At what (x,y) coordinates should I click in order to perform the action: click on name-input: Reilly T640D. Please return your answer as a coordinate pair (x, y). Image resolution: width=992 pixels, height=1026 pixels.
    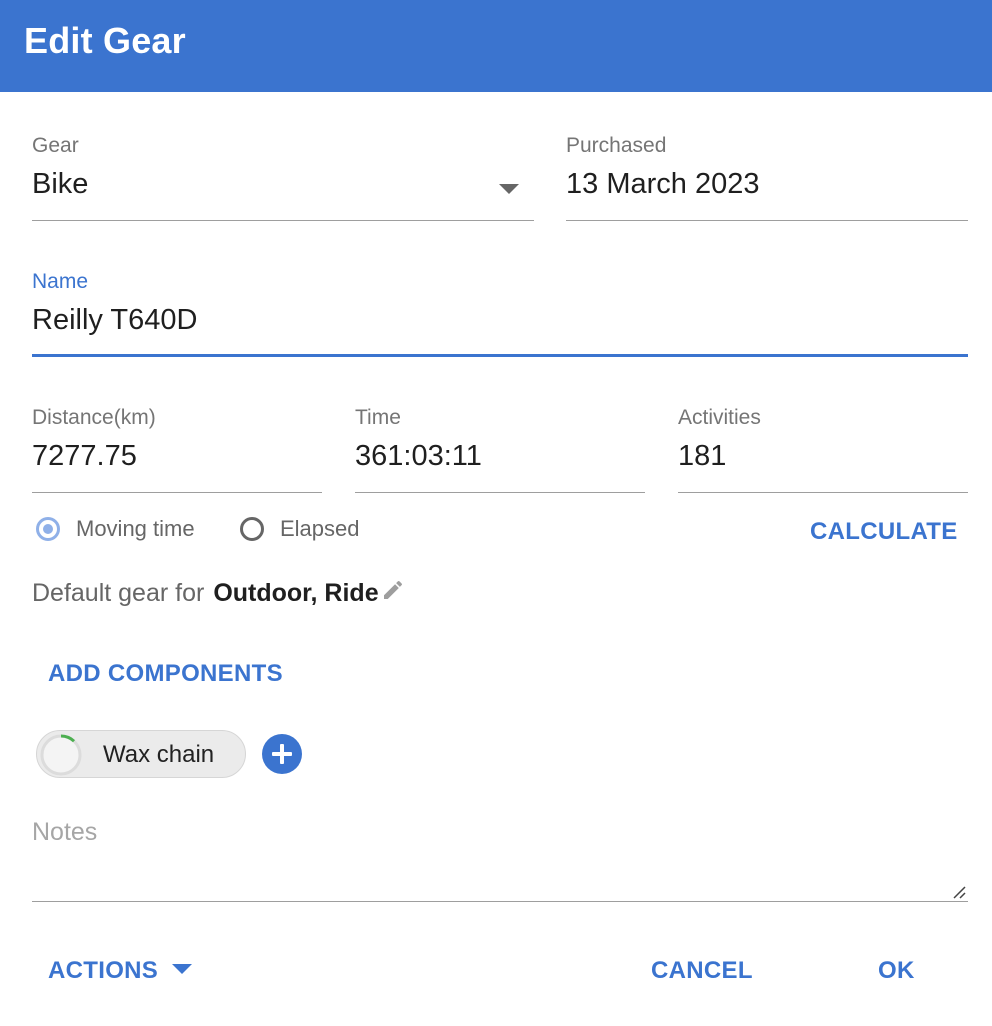
    Looking at the image, I should click on (114, 320).